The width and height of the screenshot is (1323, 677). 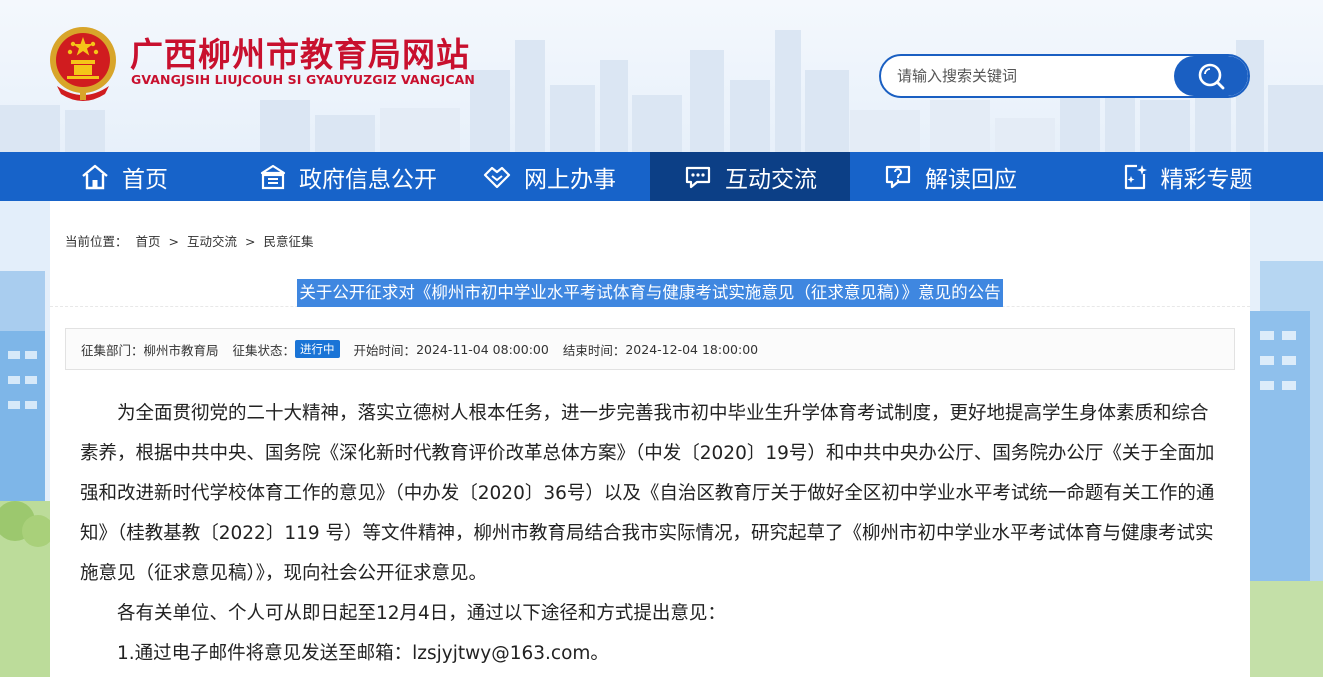 I want to click on nav-item-interpretation: 解读回应, so click(x=950, y=176).